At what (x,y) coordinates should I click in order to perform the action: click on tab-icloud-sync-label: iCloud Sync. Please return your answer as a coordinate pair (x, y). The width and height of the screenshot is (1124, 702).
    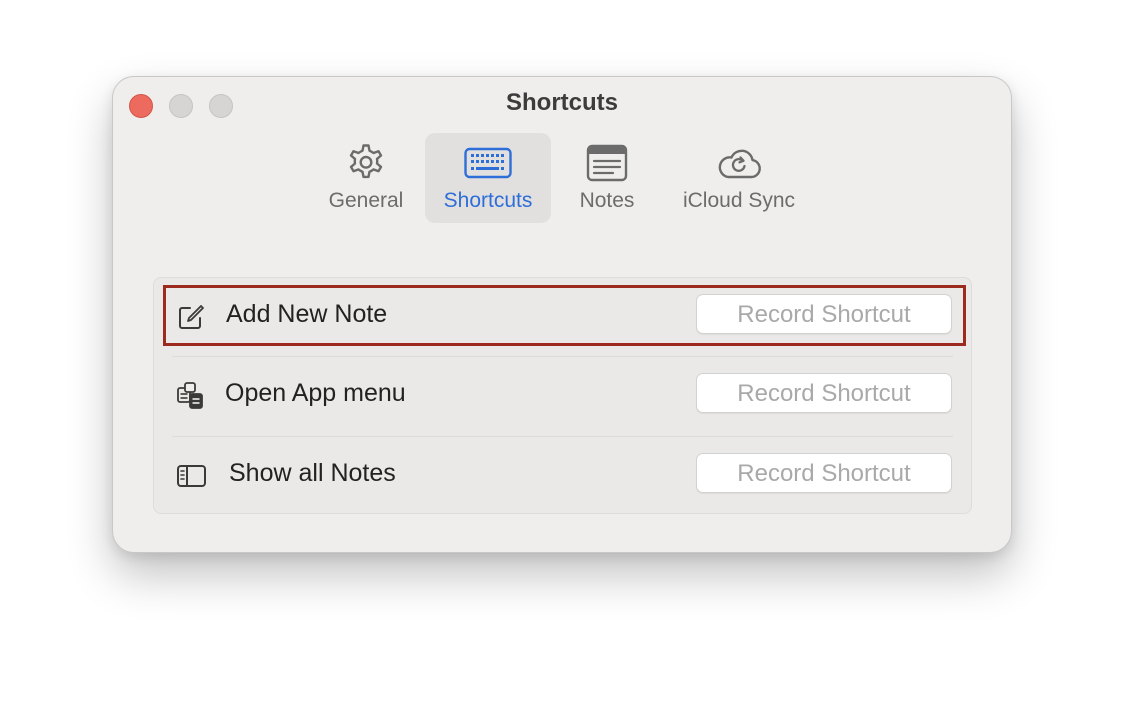
    Looking at the image, I should click on (739, 200).